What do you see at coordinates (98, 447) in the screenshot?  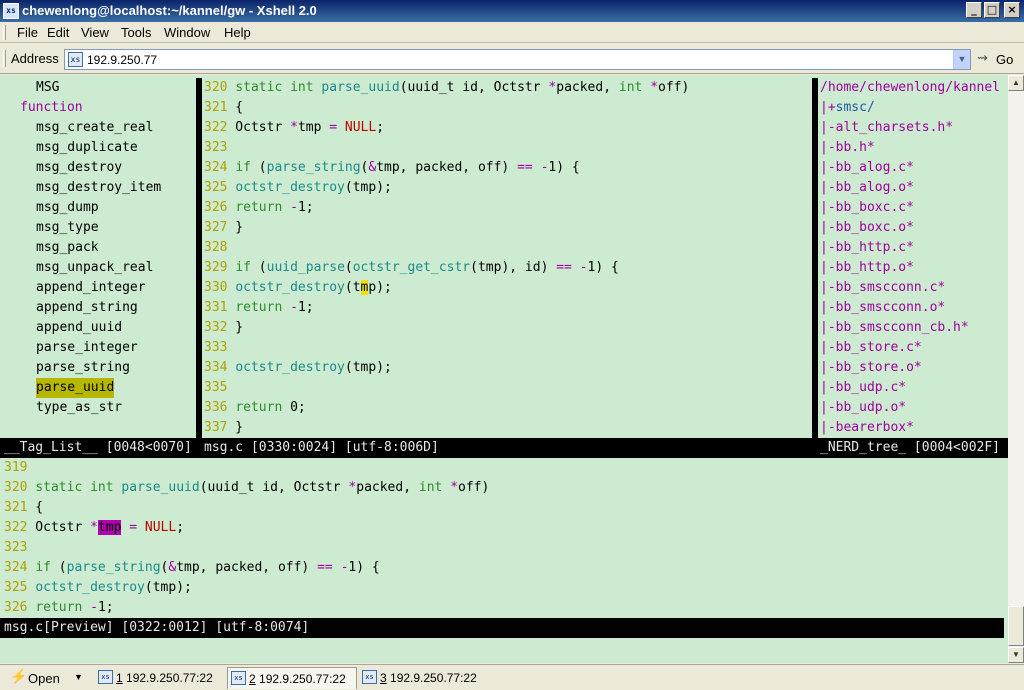 I see `taglist-status: __Tag_List__ [0048<0070]` at bounding box center [98, 447].